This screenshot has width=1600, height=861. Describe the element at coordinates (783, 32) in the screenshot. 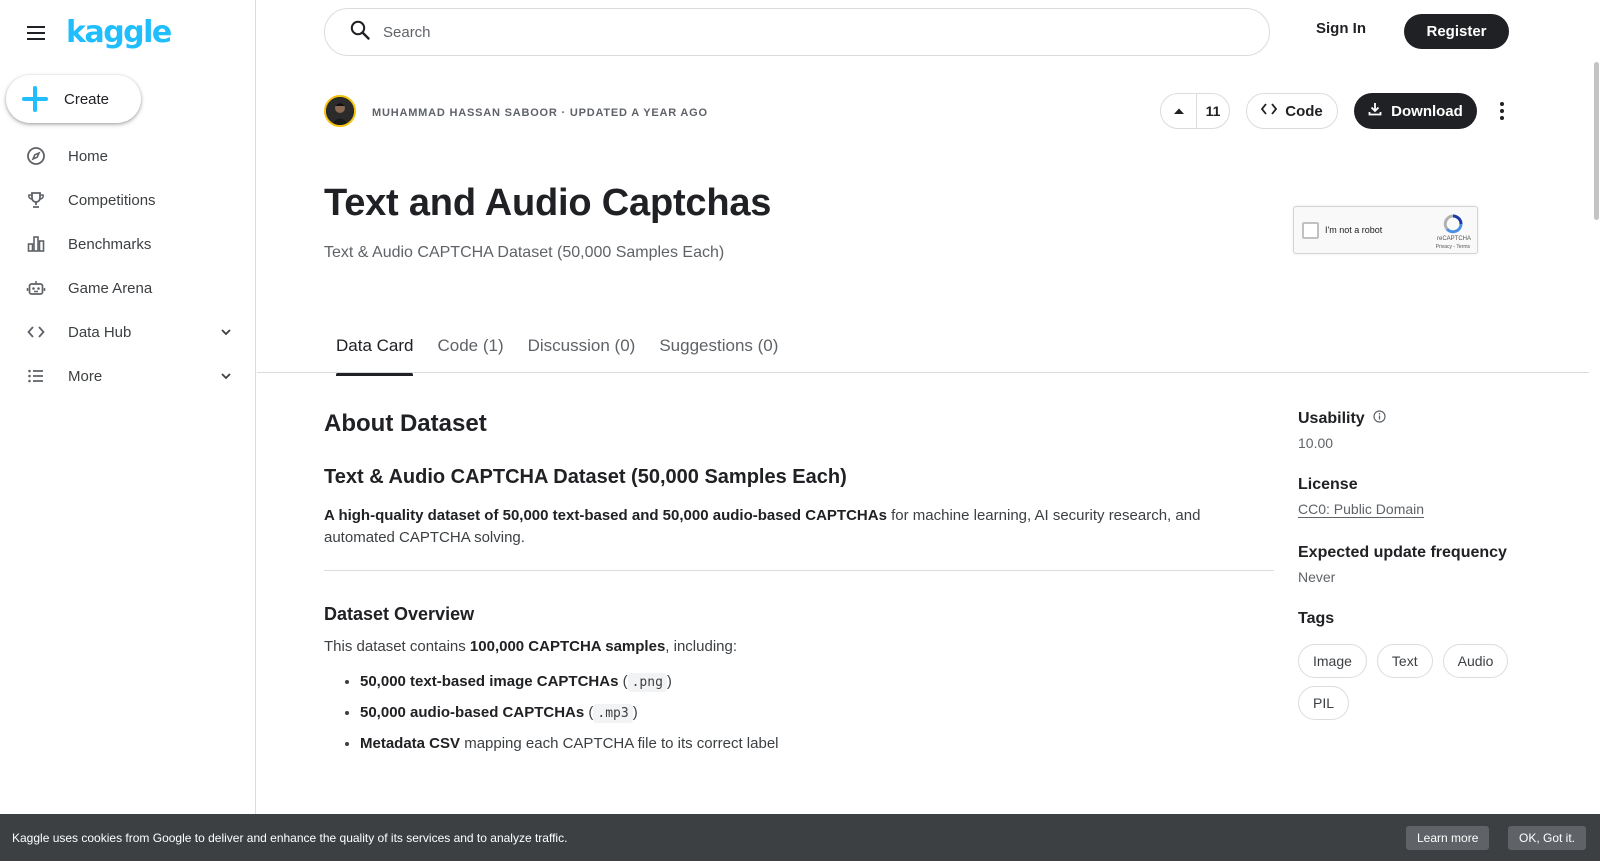

I see `search-input` at that location.